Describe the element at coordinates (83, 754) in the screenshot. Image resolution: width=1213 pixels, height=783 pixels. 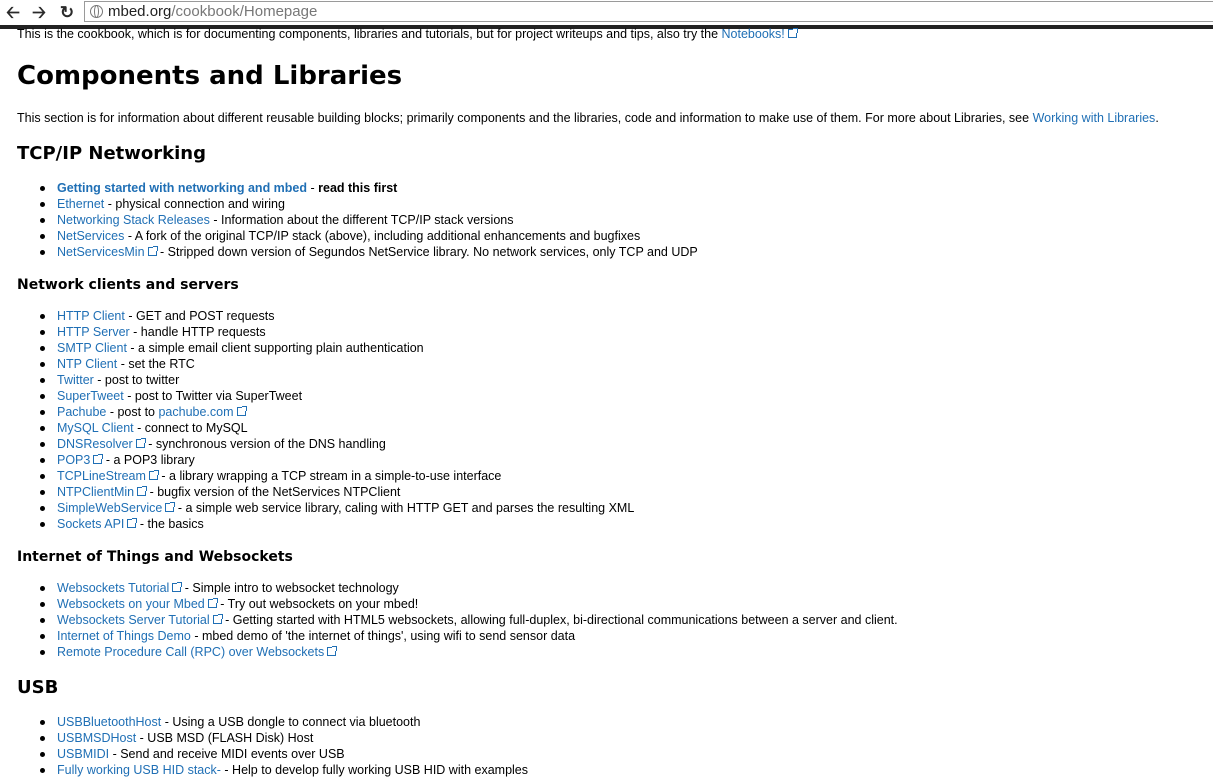
I see `item-link: USBMIDI` at that location.